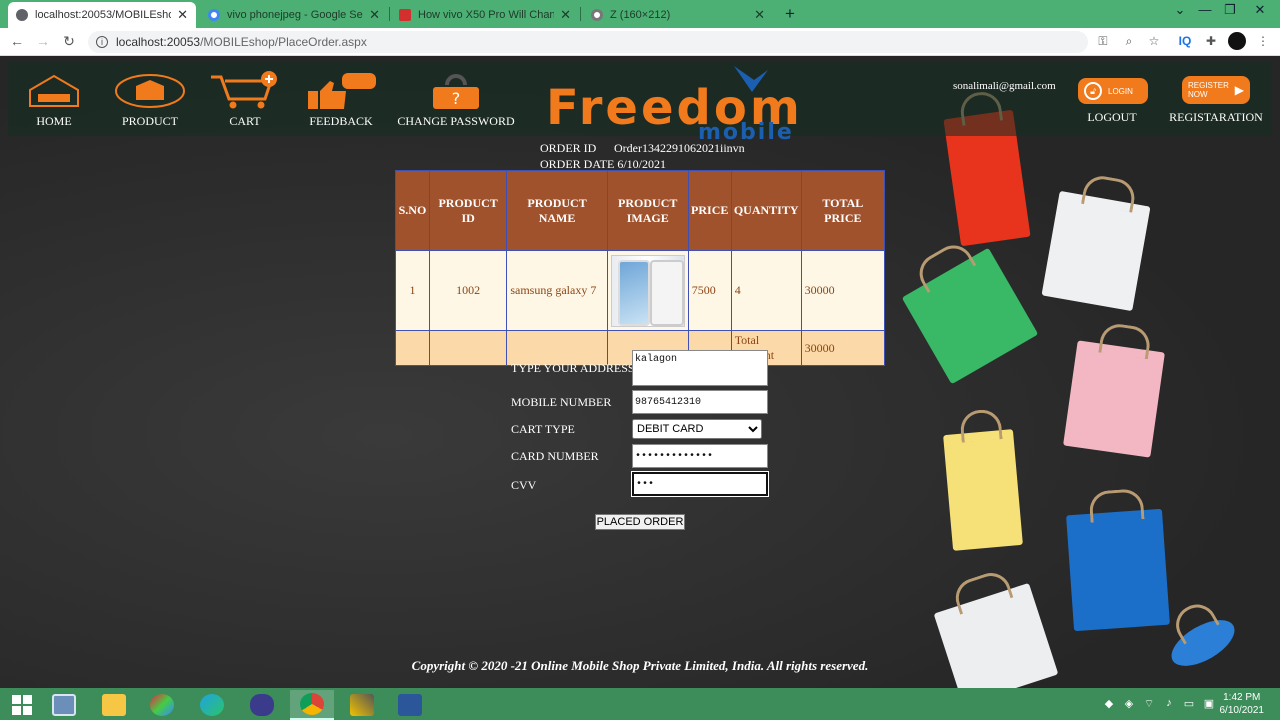  Describe the element at coordinates (312, 705) in the screenshot. I see `chrome-icon` at that location.